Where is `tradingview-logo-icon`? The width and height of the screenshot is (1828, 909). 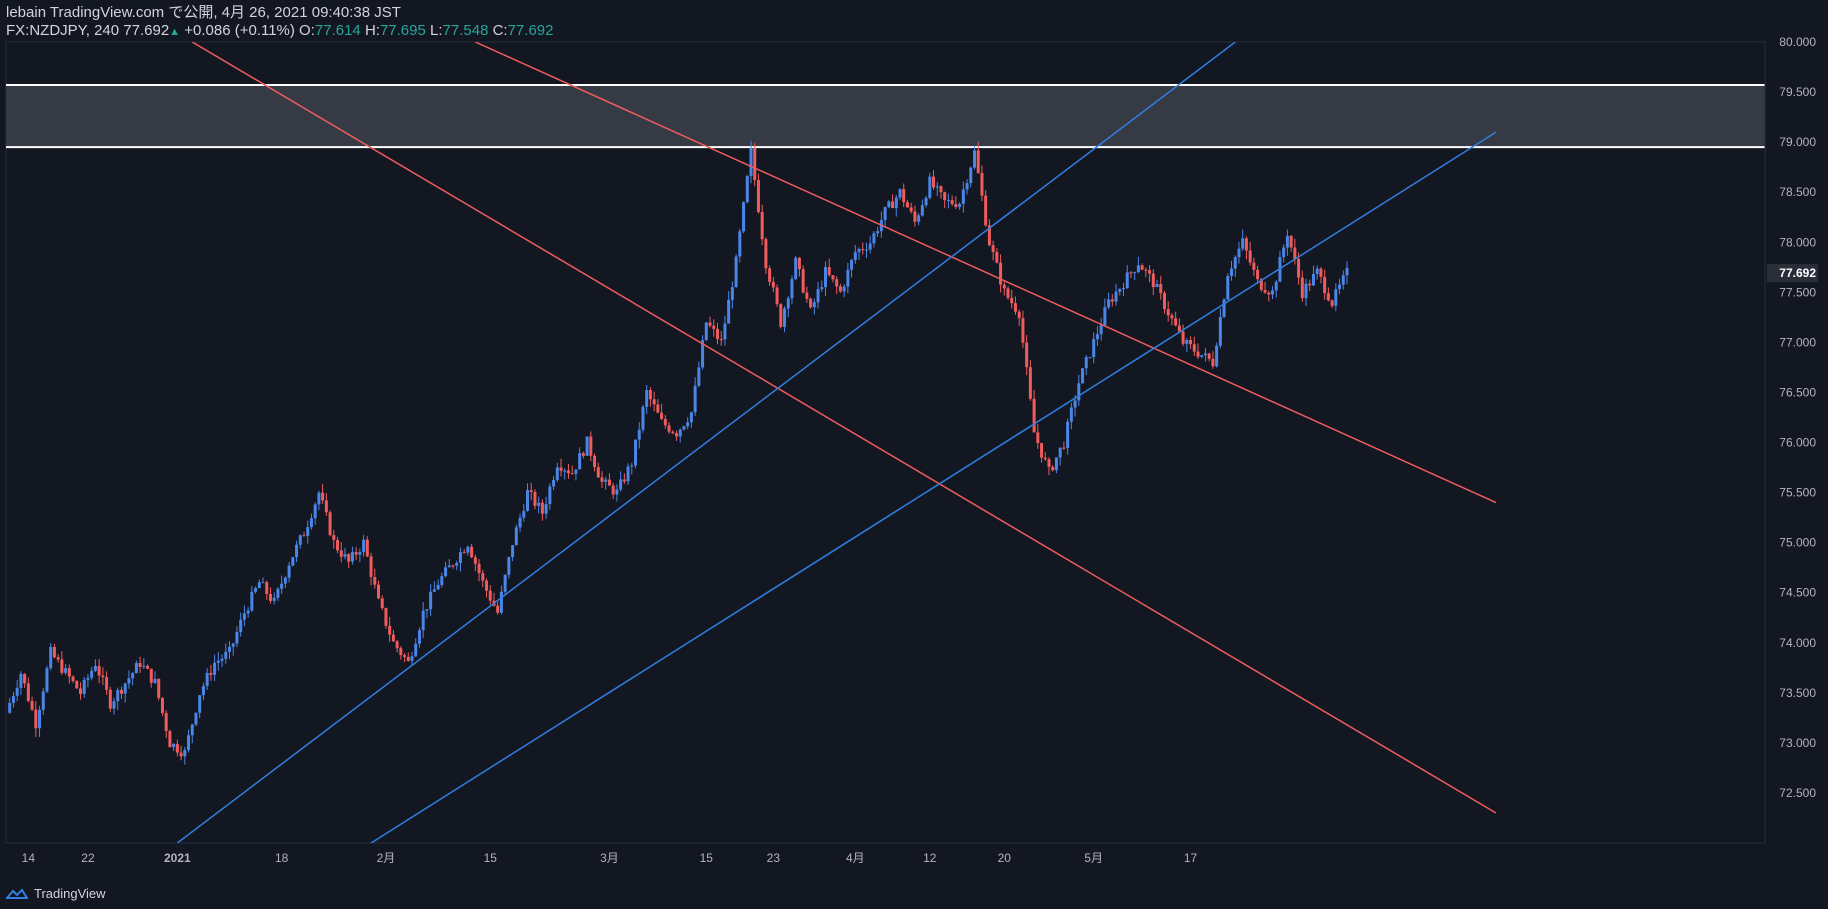 tradingview-logo-icon is located at coordinates (17, 893).